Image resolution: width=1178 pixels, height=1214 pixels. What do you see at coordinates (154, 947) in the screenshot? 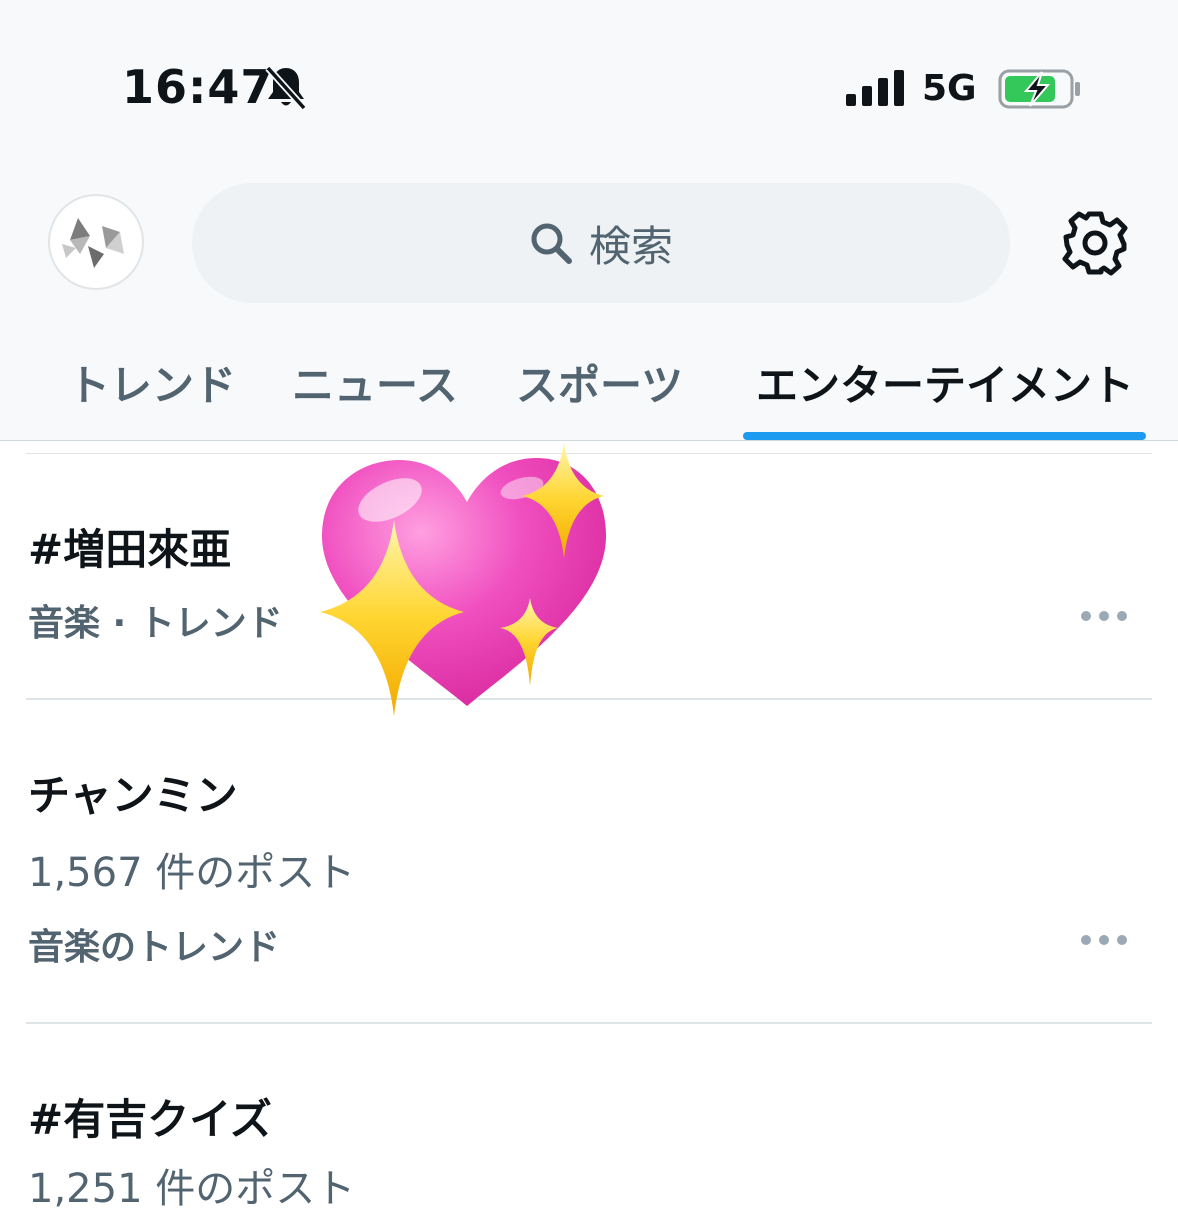
I see `trend-context: 音楽のトレンド` at bounding box center [154, 947].